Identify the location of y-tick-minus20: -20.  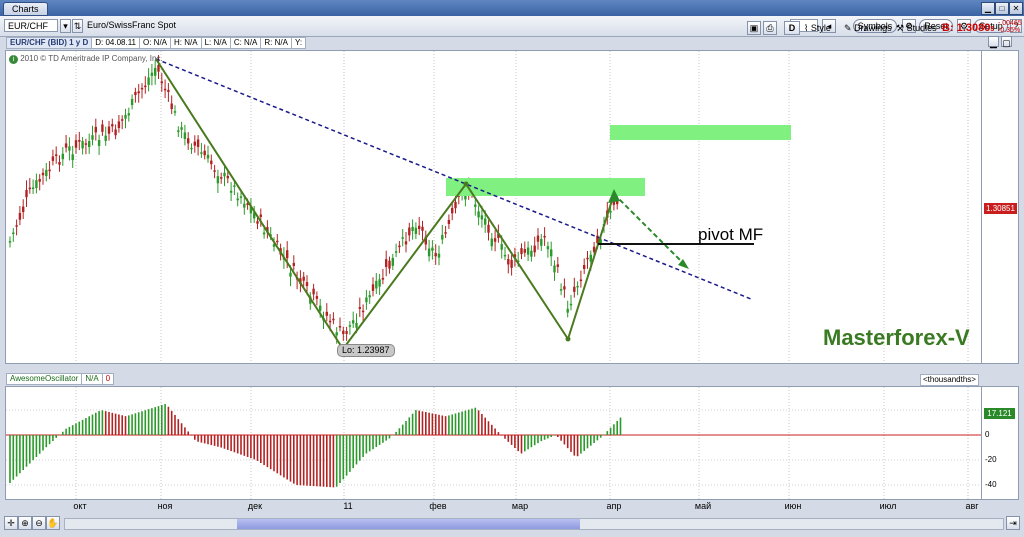
(991, 459).